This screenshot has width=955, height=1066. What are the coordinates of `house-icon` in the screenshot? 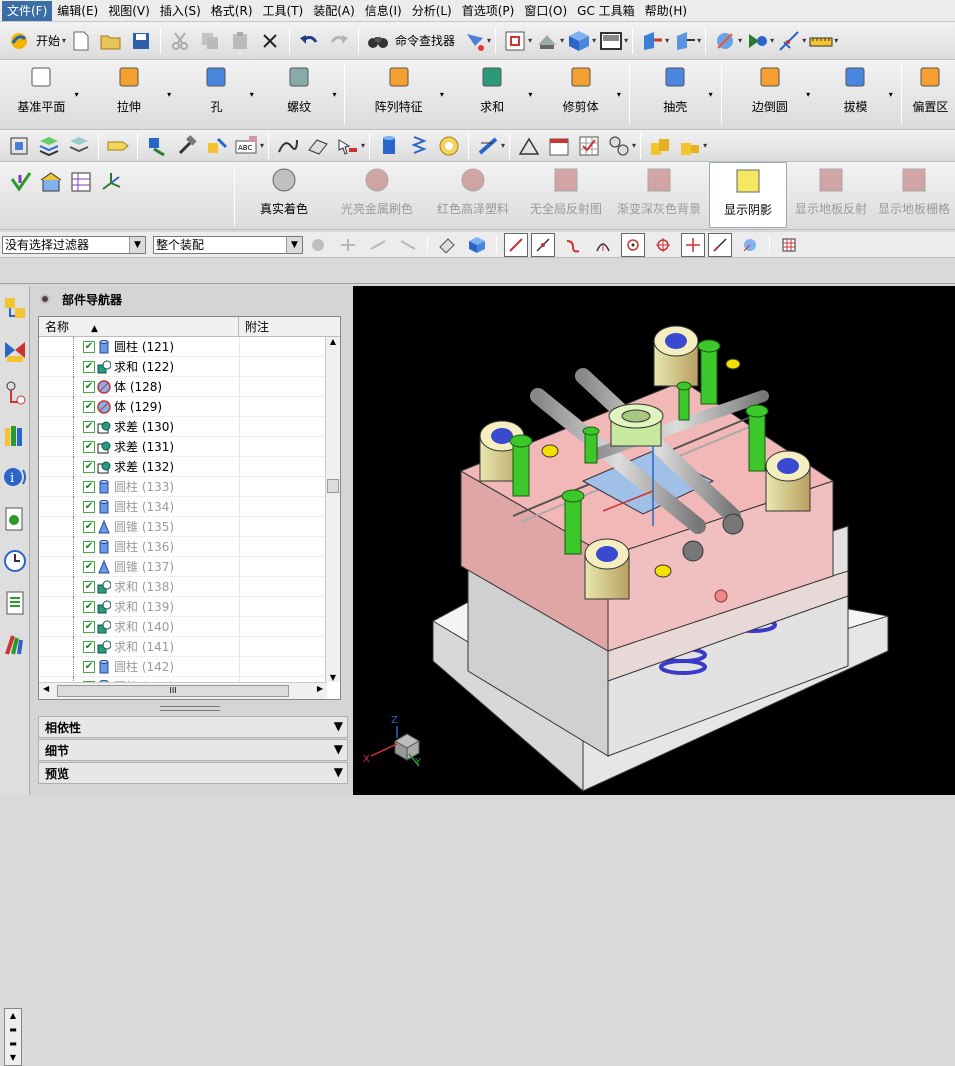 It's located at (51, 182).